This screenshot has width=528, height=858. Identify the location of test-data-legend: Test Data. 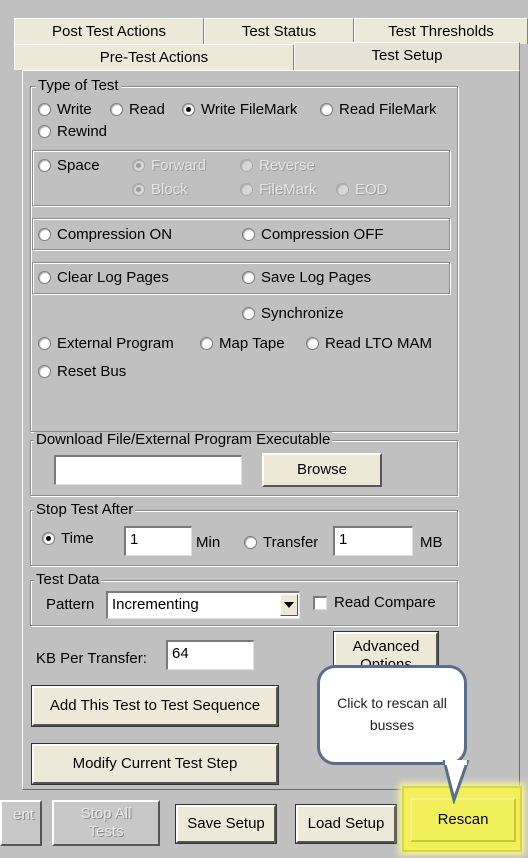
(68, 579).